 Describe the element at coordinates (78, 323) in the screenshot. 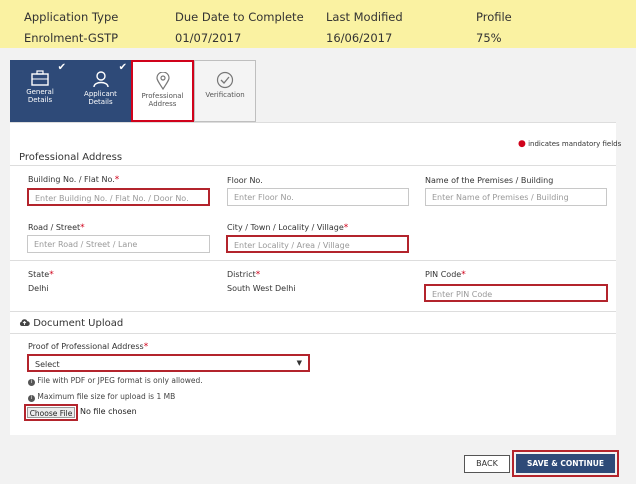

I see `section-title-document-upload: Document Upload` at that location.